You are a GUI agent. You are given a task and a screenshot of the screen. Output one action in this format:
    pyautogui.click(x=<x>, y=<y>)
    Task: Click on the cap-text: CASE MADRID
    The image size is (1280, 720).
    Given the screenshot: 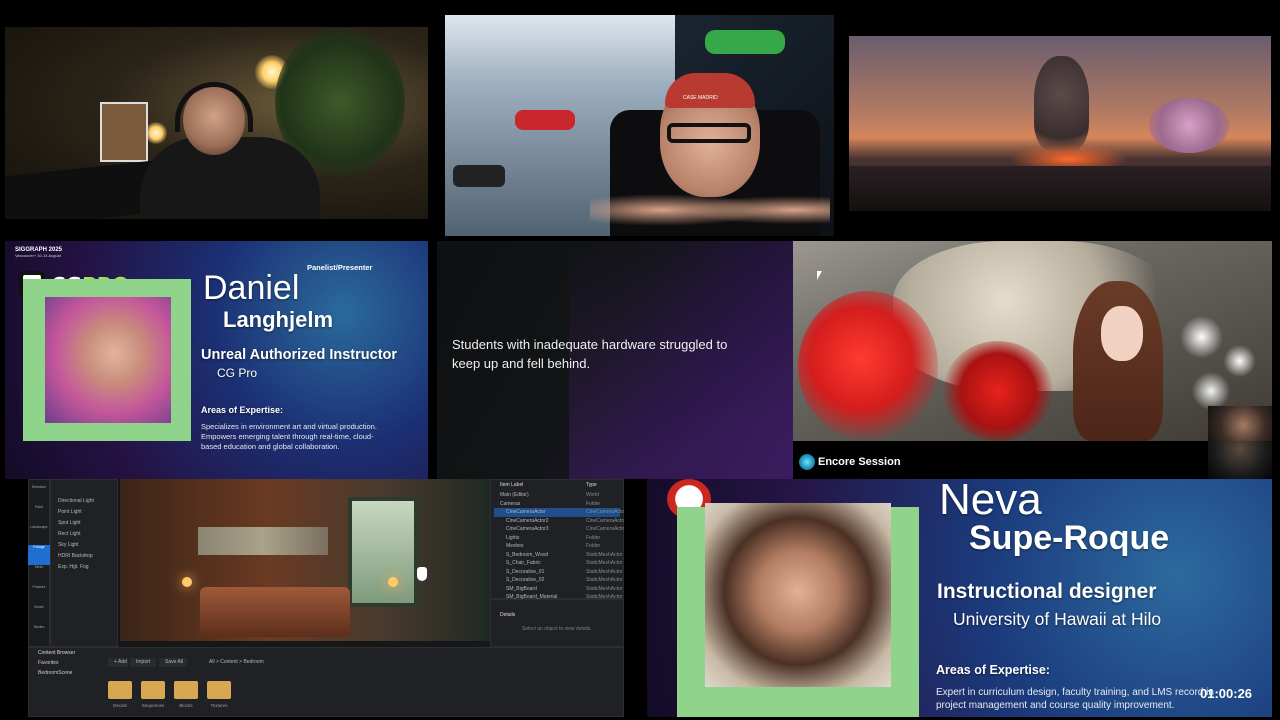 What is the action you would take?
    pyautogui.click(x=700, y=98)
    